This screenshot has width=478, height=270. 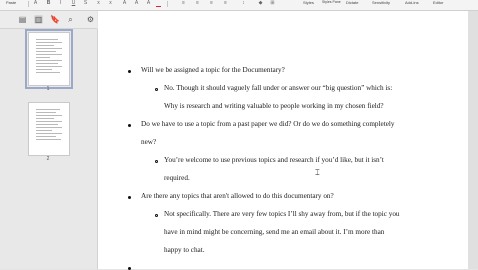 I want to click on sensitivity-button: Sensitivity, so click(x=381, y=2).